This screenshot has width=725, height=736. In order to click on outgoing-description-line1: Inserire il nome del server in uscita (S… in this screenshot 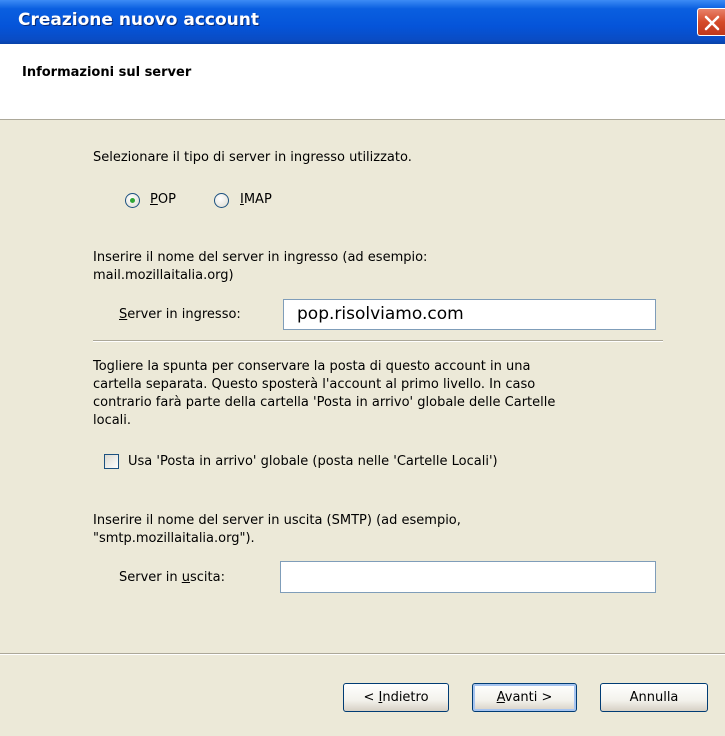, I will do `click(277, 520)`.